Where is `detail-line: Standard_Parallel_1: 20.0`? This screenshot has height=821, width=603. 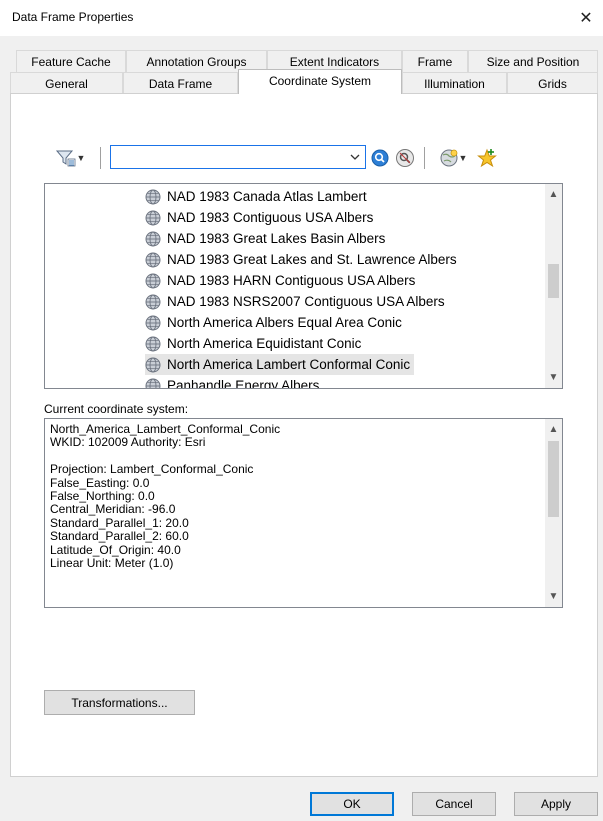 detail-line: Standard_Parallel_1: 20.0 is located at coordinates (119, 522).